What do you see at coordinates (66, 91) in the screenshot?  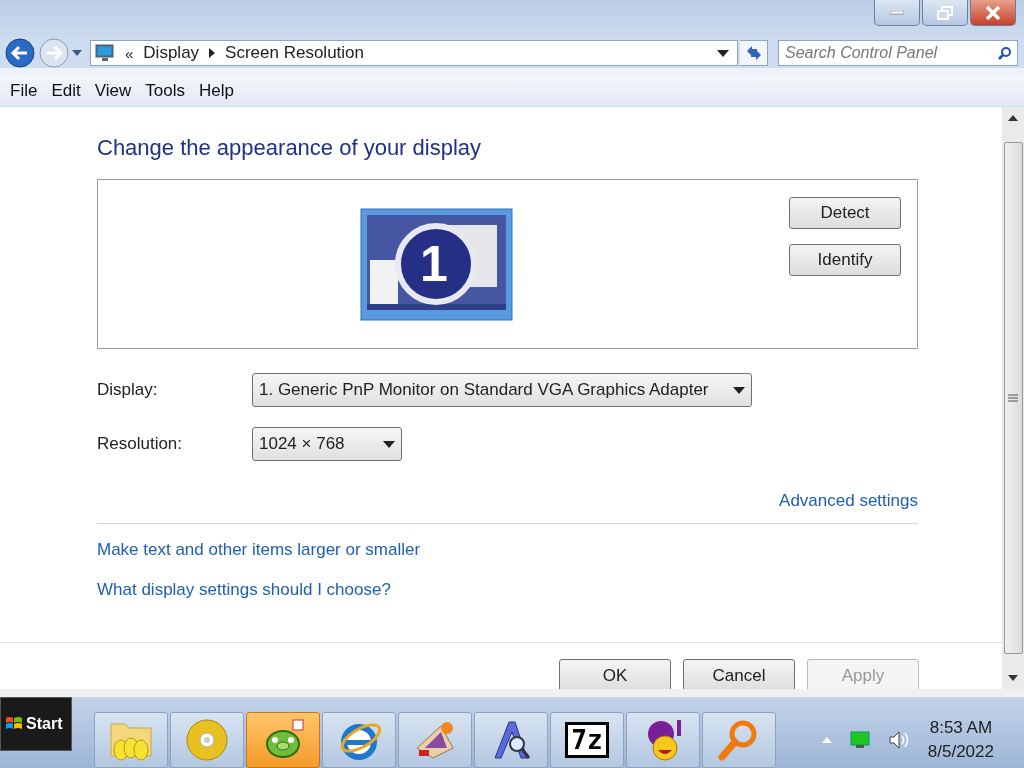 I see `menu-item: Edit` at bounding box center [66, 91].